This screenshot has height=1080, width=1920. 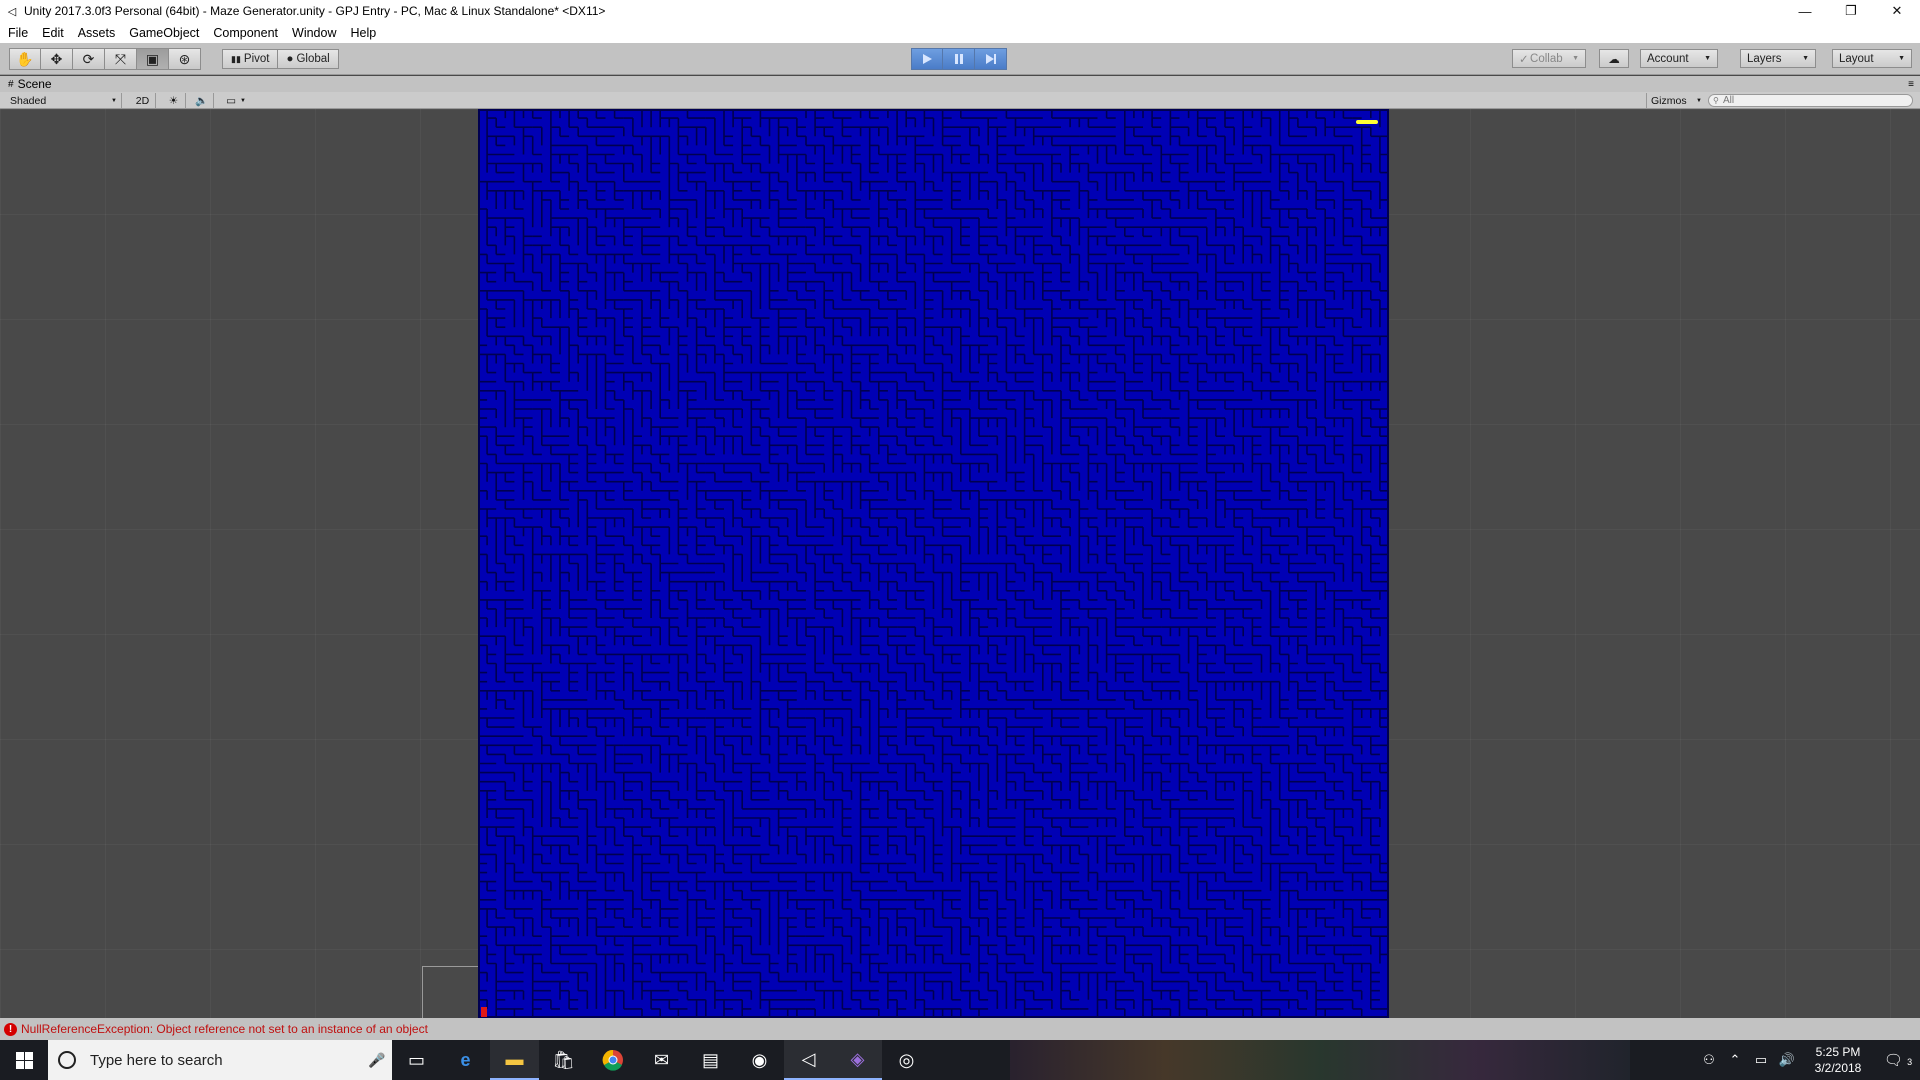 I want to click on playback-controls, so click(x=959, y=59).